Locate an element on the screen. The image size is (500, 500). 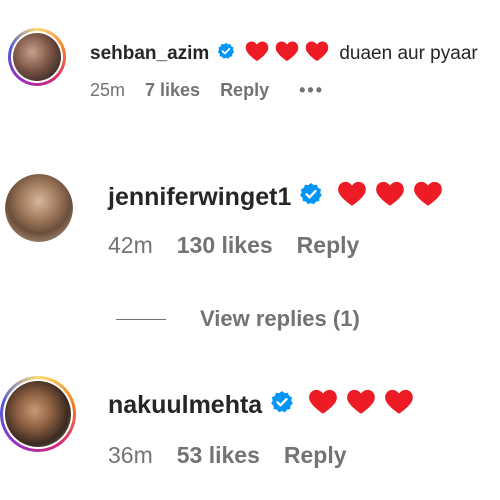
likes-count: 53 likes is located at coordinates (218, 455).